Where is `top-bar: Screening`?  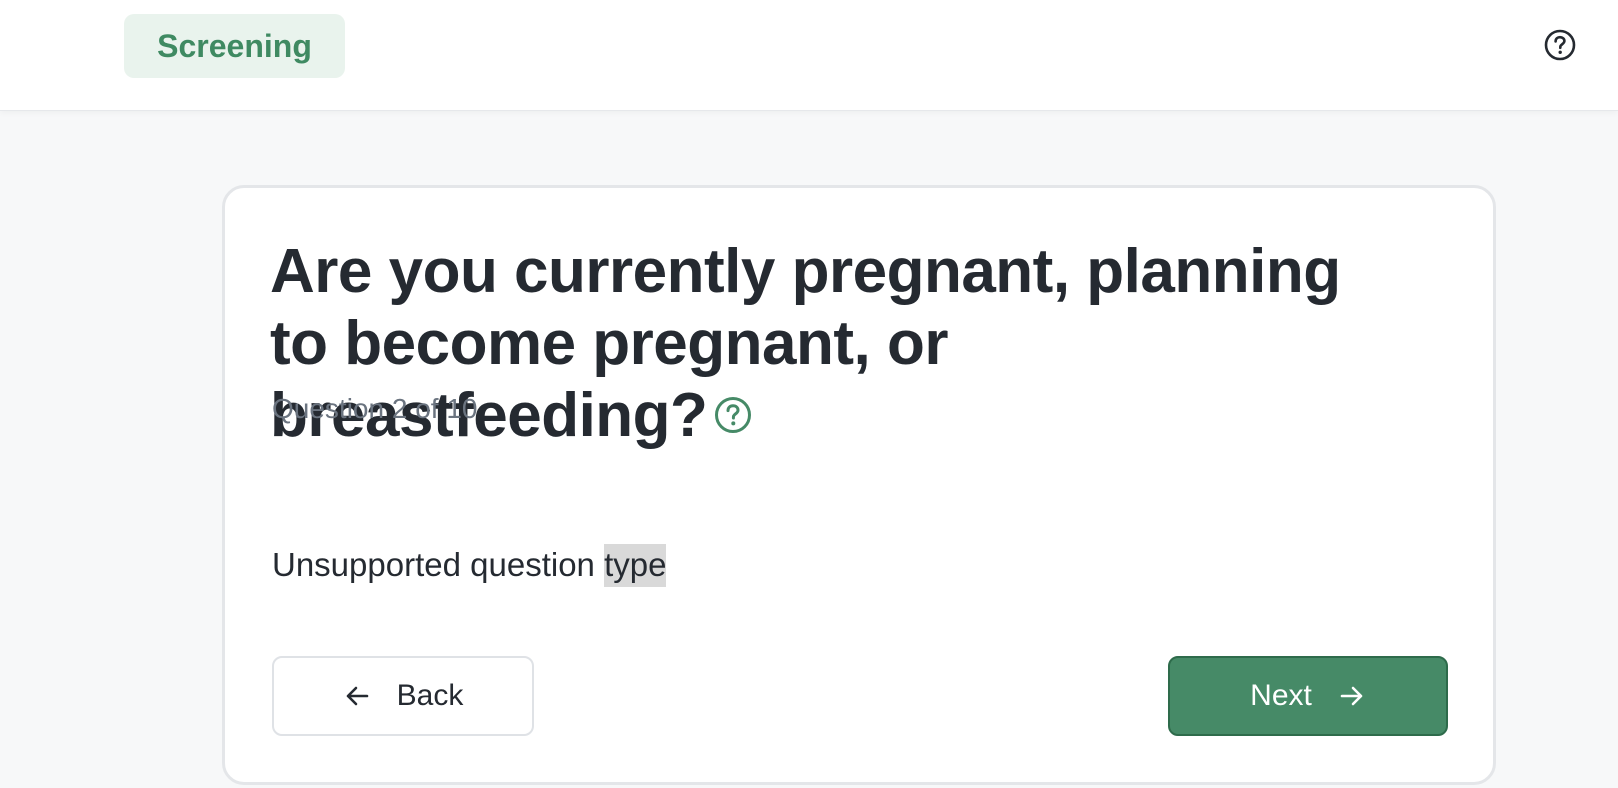
top-bar: Screening is located at coordinates (809, 55).